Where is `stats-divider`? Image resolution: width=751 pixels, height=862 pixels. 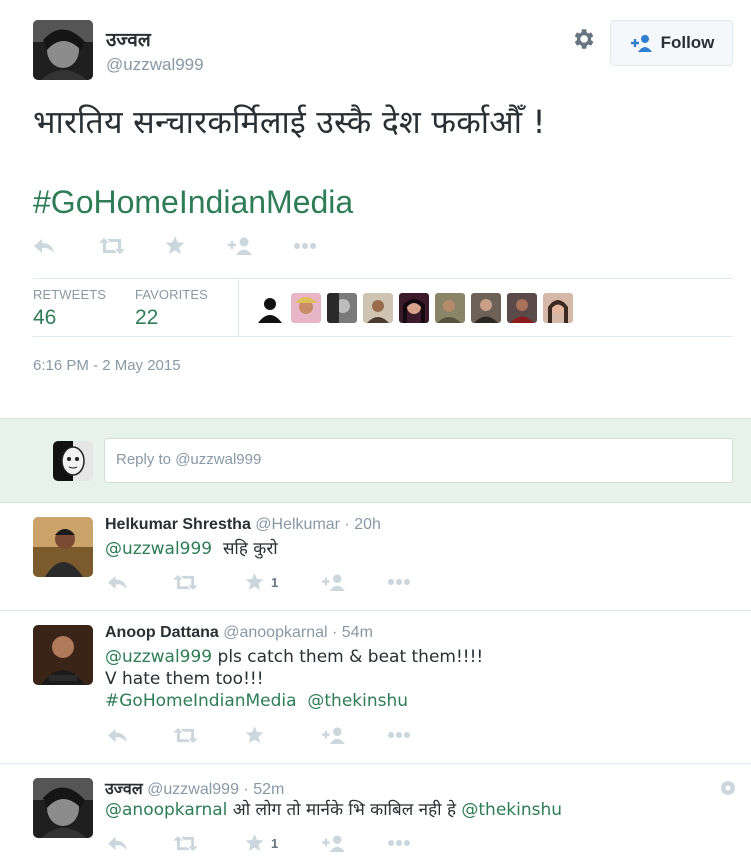
stats-divider is located at coordinates (238, 307).